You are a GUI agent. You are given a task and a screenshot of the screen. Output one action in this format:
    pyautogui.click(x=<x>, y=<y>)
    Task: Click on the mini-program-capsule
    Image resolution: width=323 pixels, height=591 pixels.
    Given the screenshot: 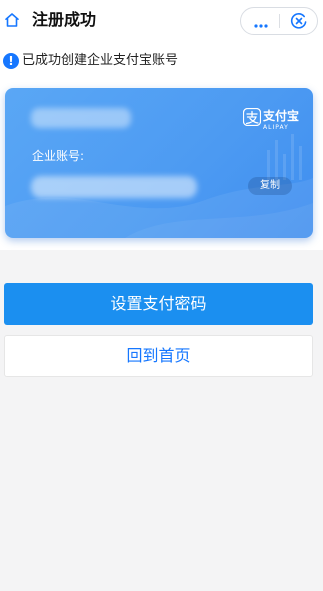 What is the action you would take?
    pyautogui.click(x=279, y=21)
    